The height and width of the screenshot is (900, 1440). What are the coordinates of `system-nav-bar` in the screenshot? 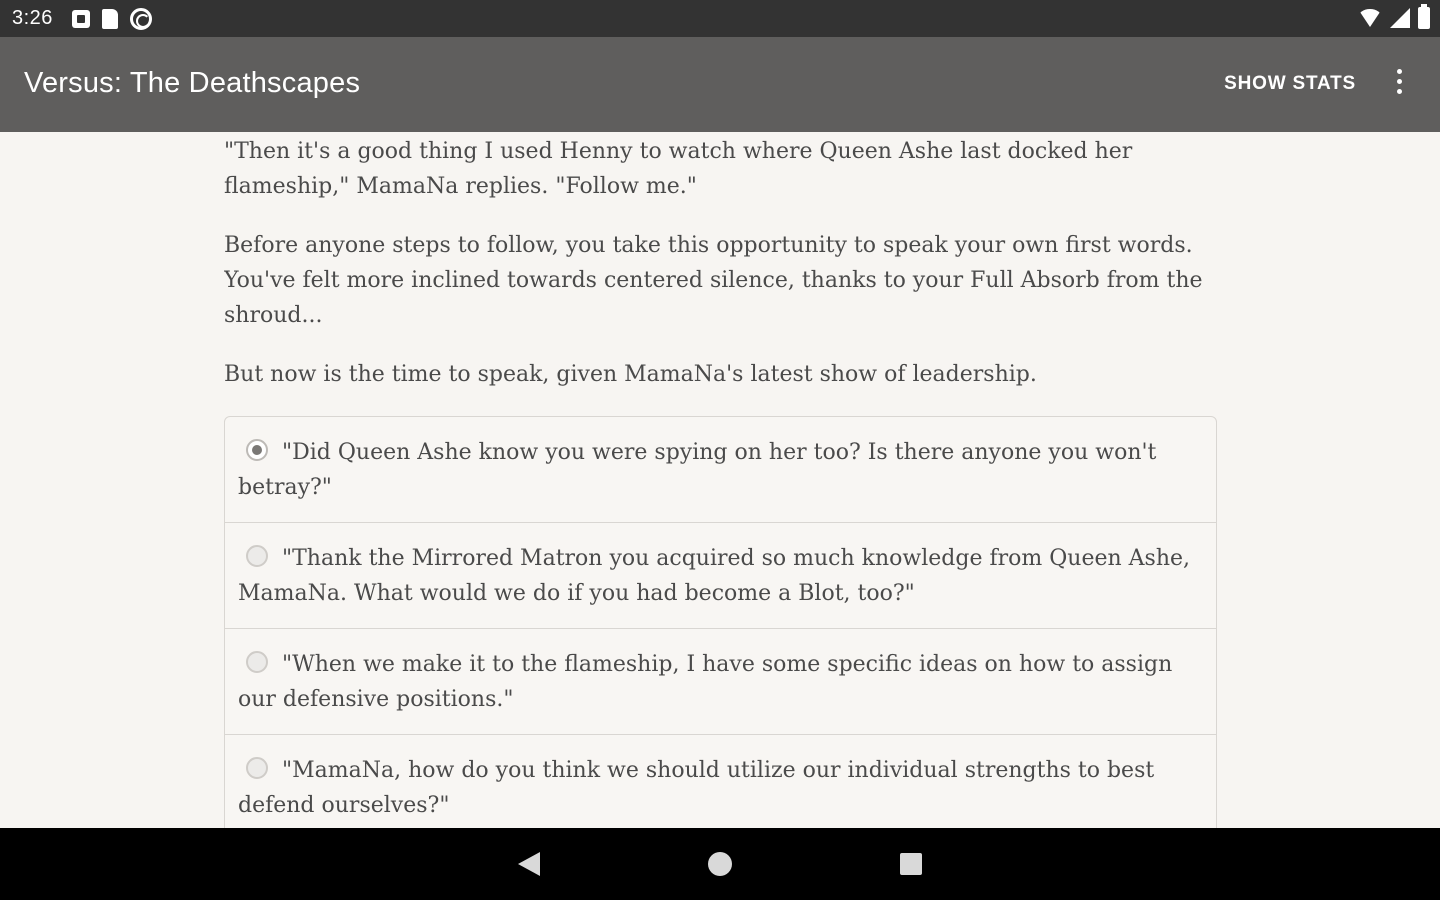 It's located at (720, 864).